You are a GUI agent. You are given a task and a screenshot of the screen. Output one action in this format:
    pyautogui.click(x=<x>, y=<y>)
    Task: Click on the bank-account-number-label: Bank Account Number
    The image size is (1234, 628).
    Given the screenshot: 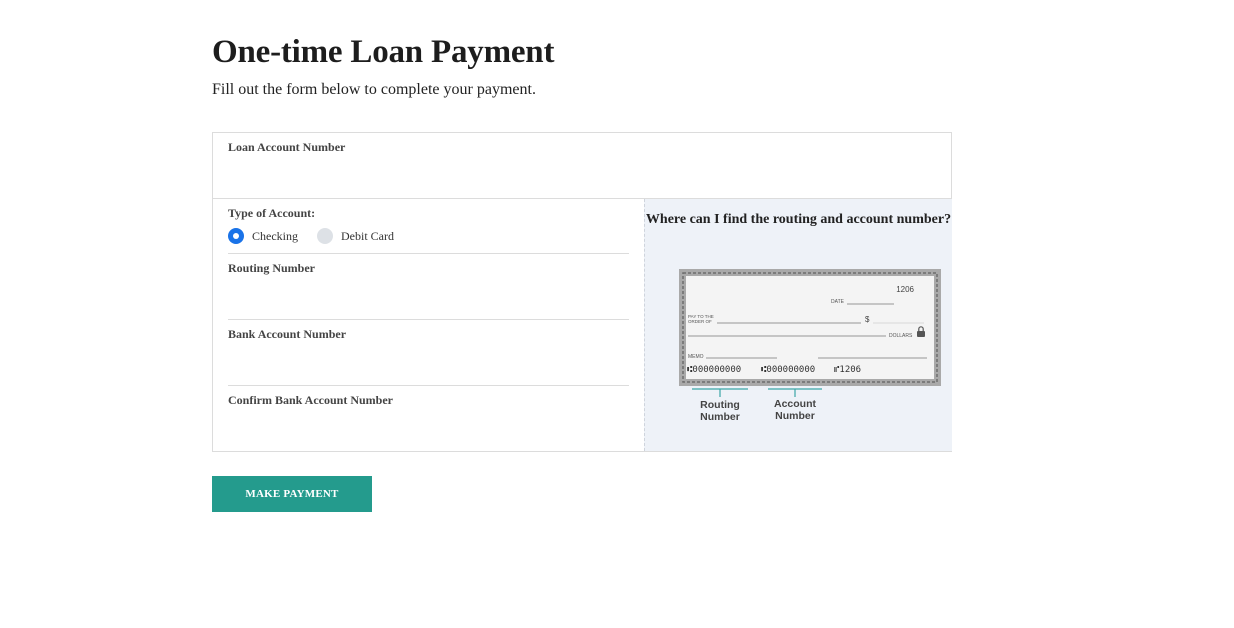 What is the action you would take?
    pyautogui.click(x=287, y=334)
    